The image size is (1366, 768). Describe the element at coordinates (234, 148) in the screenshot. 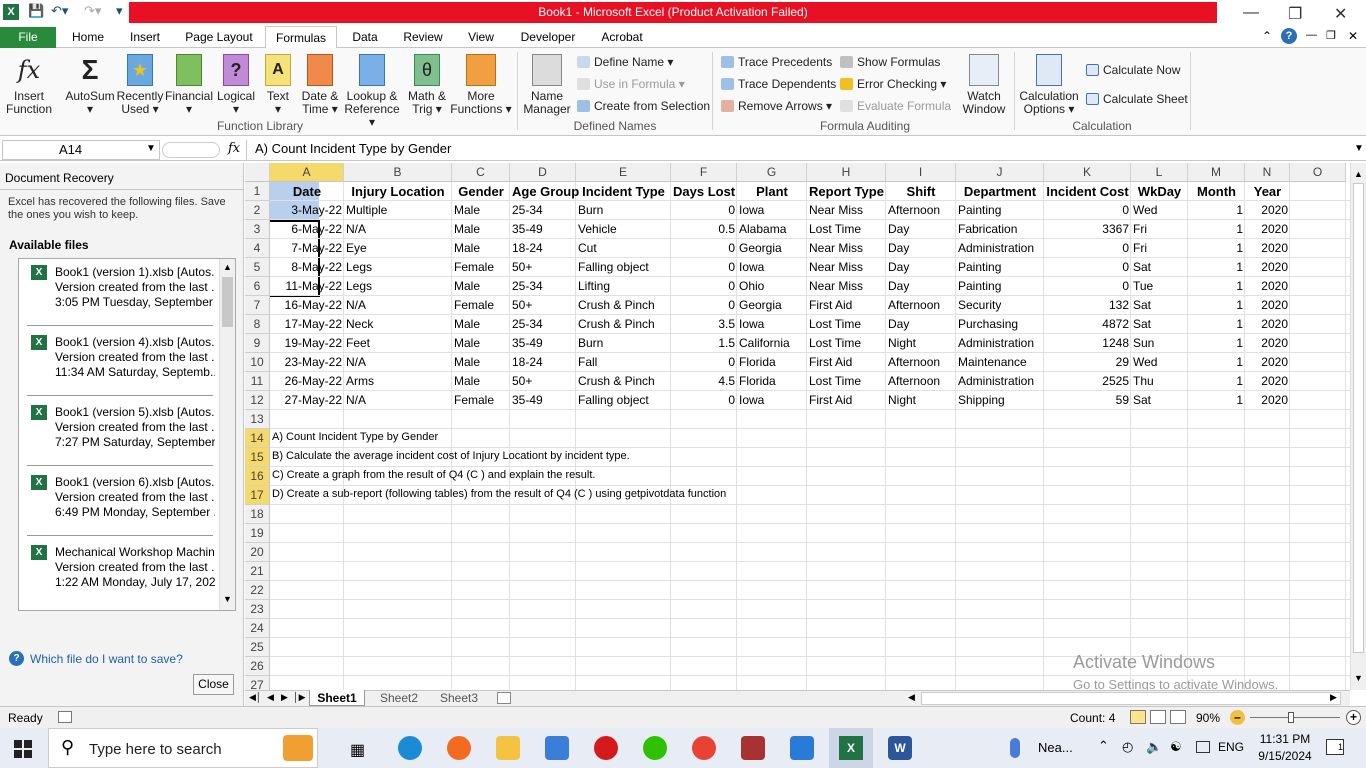

I see `insert-function-fx-button: fx` at that location.